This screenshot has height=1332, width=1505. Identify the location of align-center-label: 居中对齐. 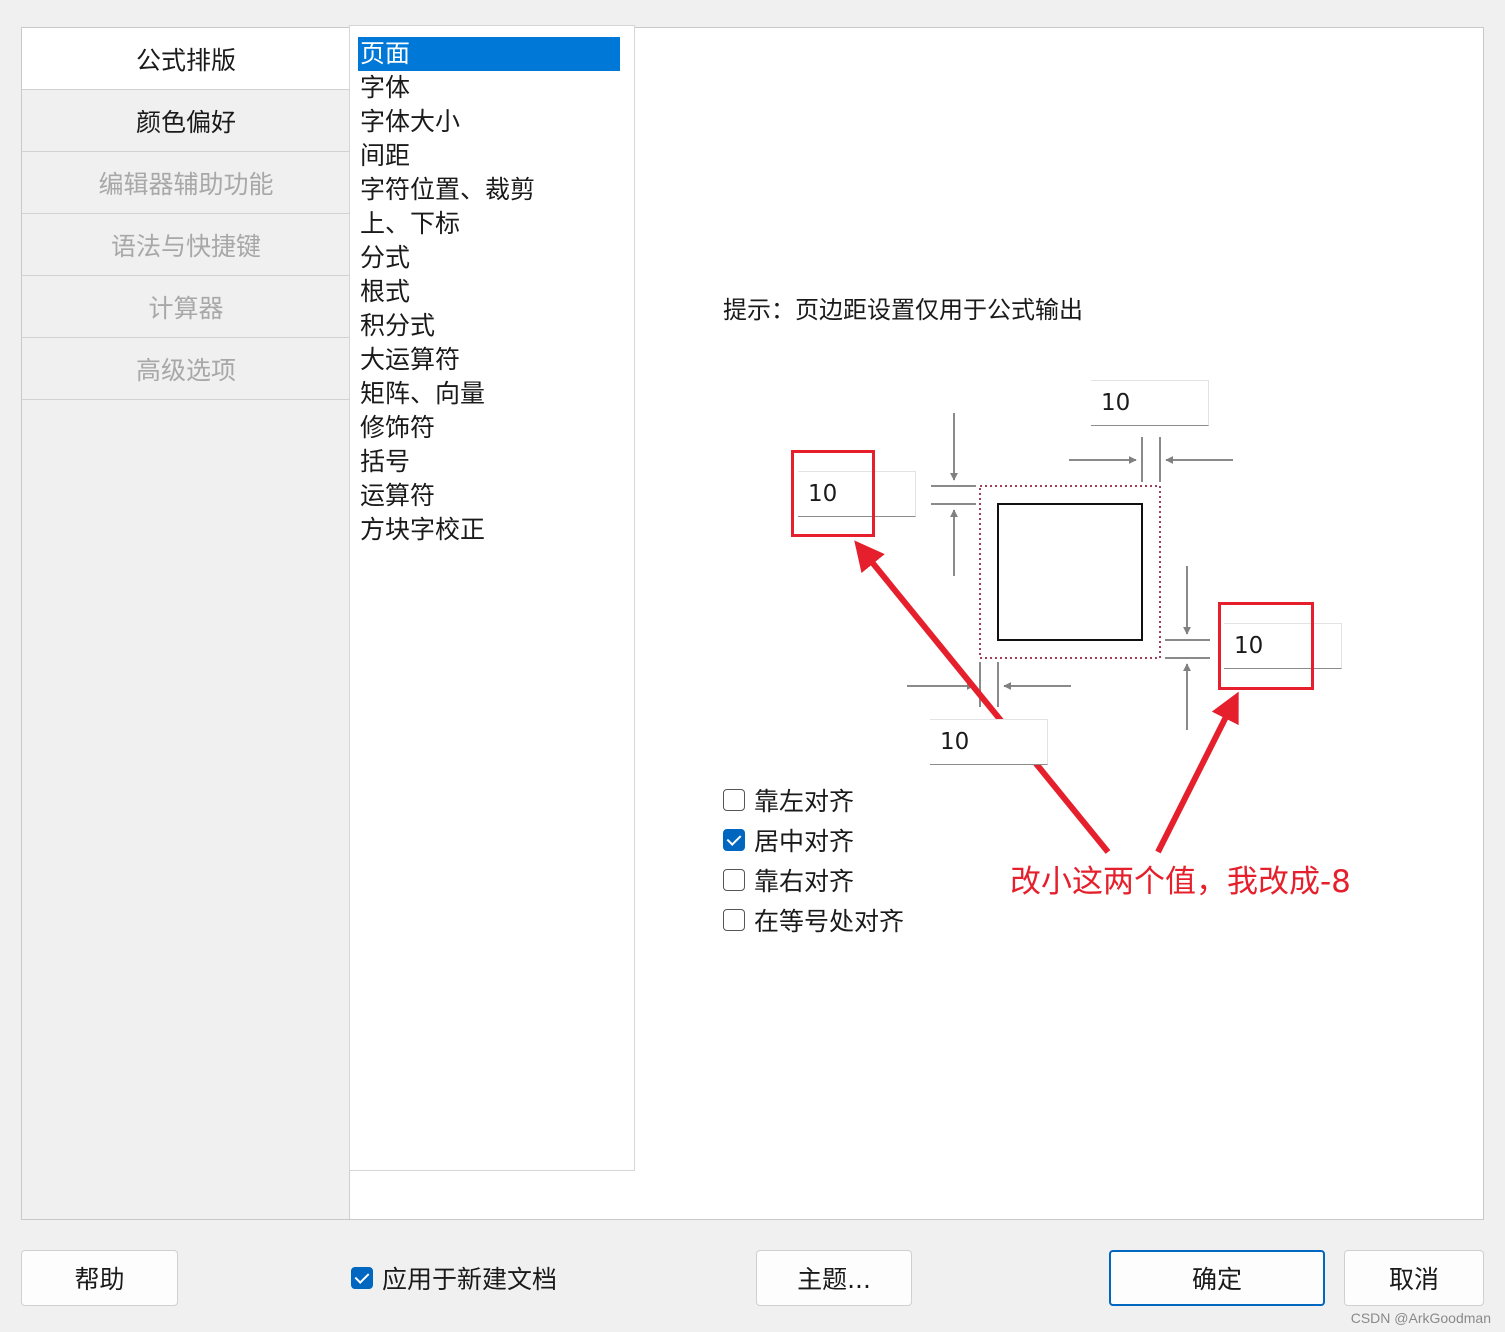
(804, 841).